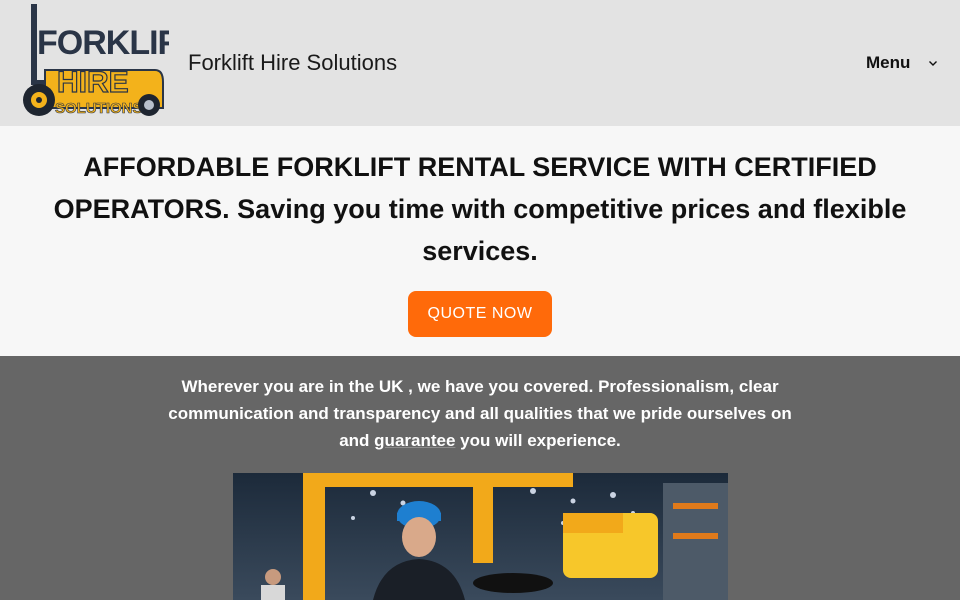  Describe the element at coordinates (480, 314) in the screenshot. I see `quote-now-button: QUOTE NOW` at that location.